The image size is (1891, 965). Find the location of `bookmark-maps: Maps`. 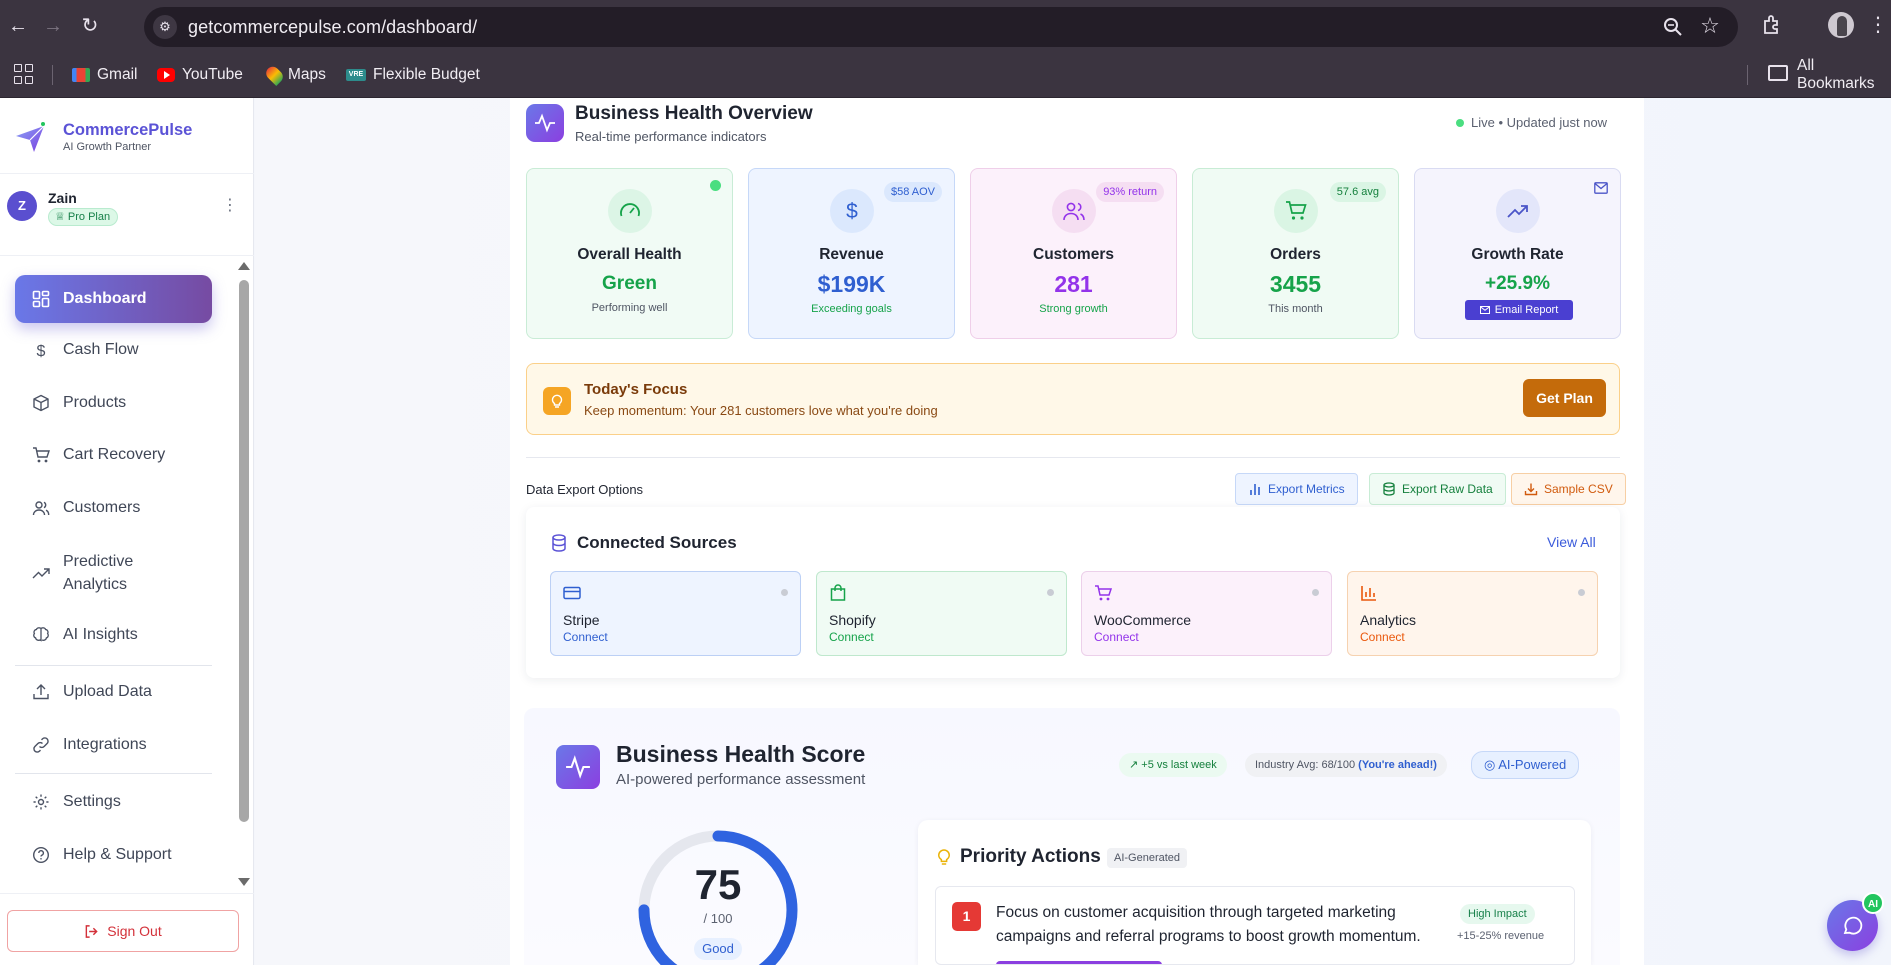

bookmark-maps: Maps is located at coordinates (294, 75).